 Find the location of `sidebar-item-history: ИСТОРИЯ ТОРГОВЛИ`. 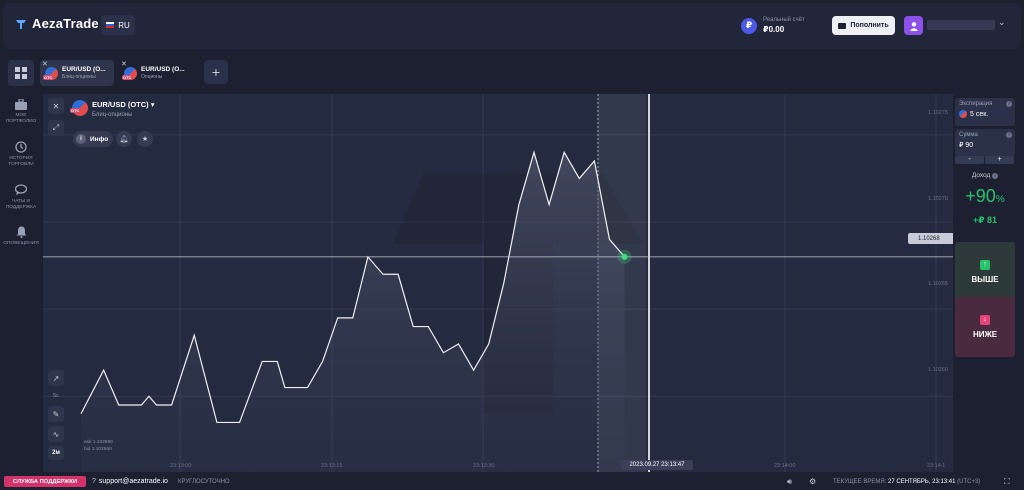

sidebar-item-history: ИСТОРИЯ ТОРГОВЛИ is located at coordinates (21, 154).